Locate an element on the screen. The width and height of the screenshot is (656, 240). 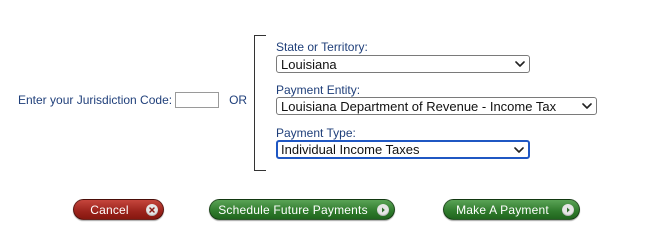
cancel-button: Cancel is located at coordinates (118, 209).